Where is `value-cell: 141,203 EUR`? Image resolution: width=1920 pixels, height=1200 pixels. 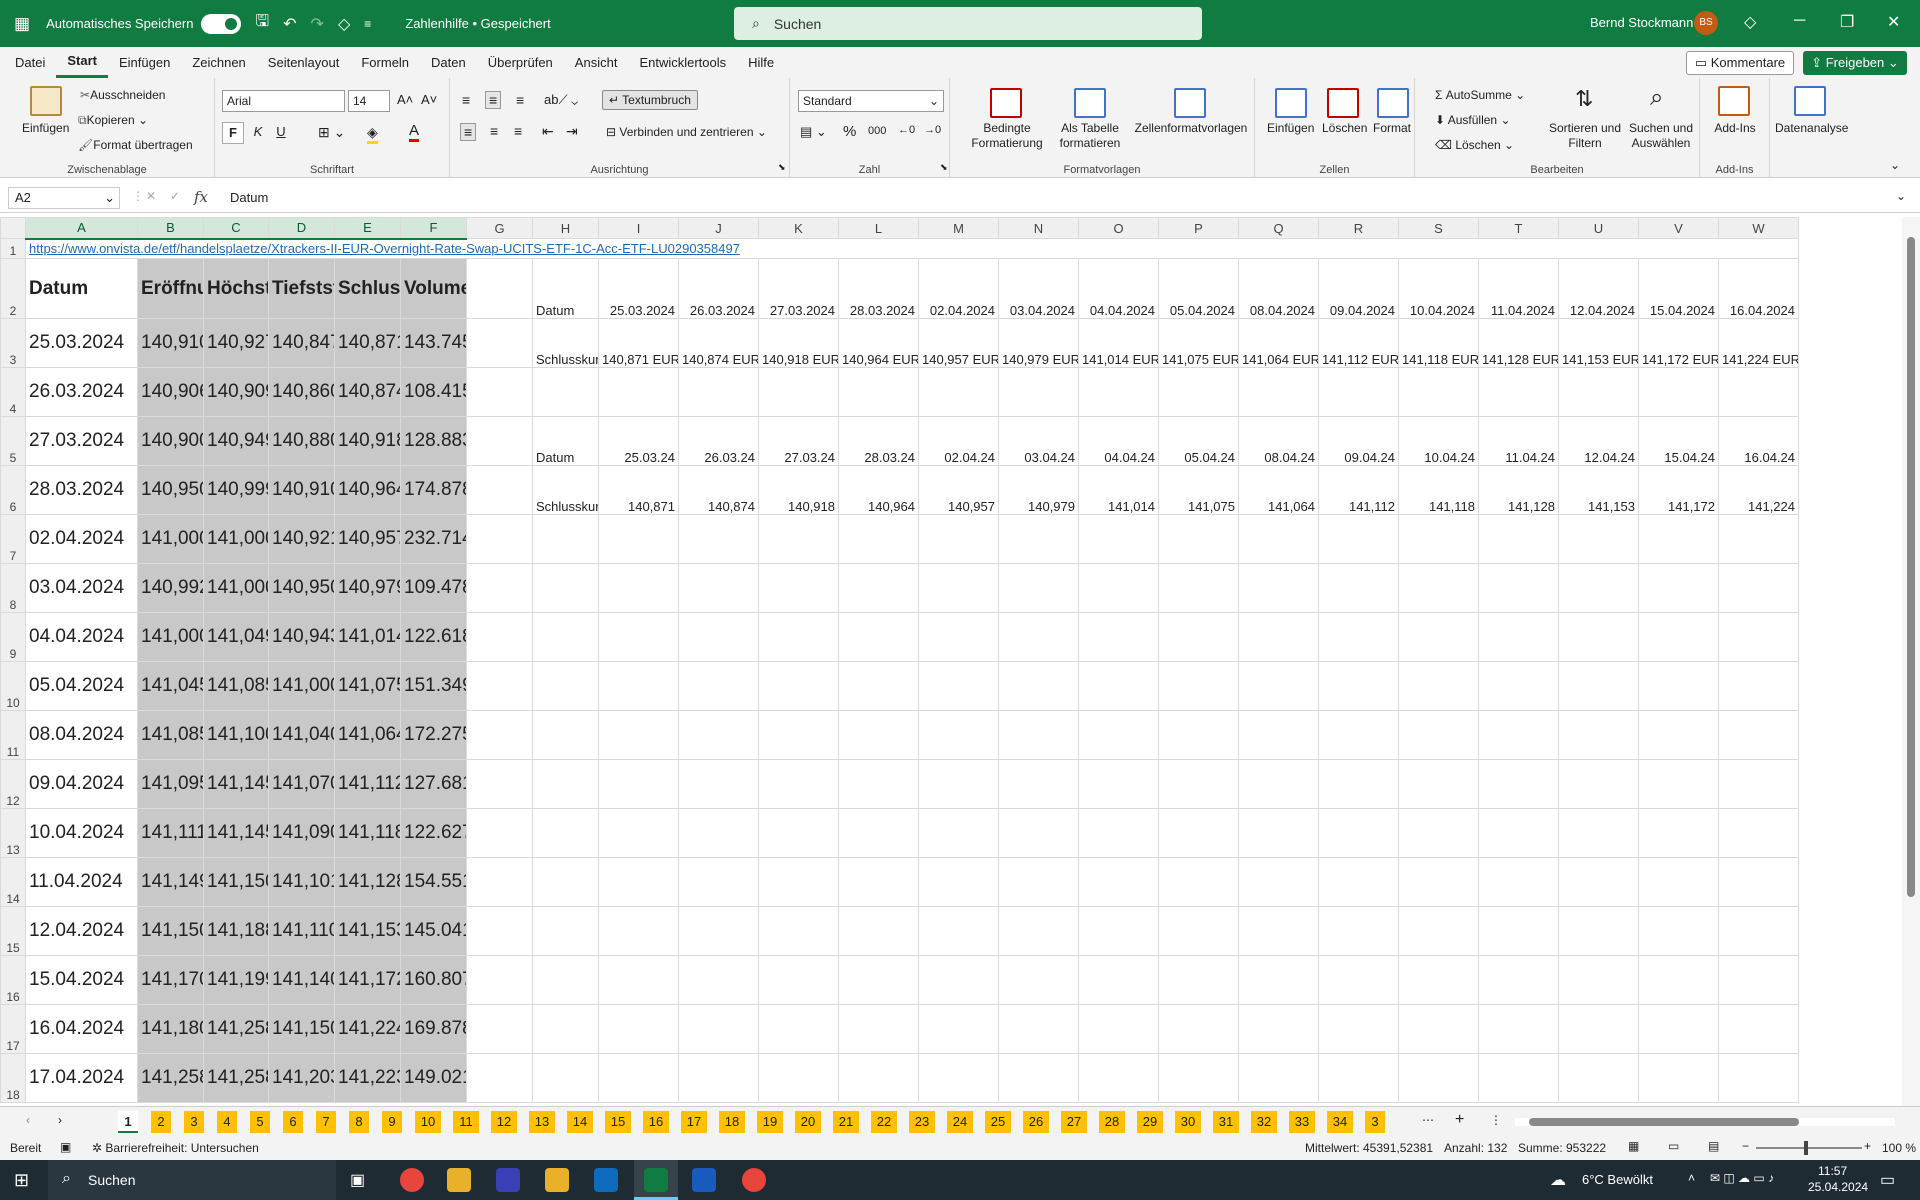 value-cell: 141,203 EUR is located at coordinates (301, 1078).